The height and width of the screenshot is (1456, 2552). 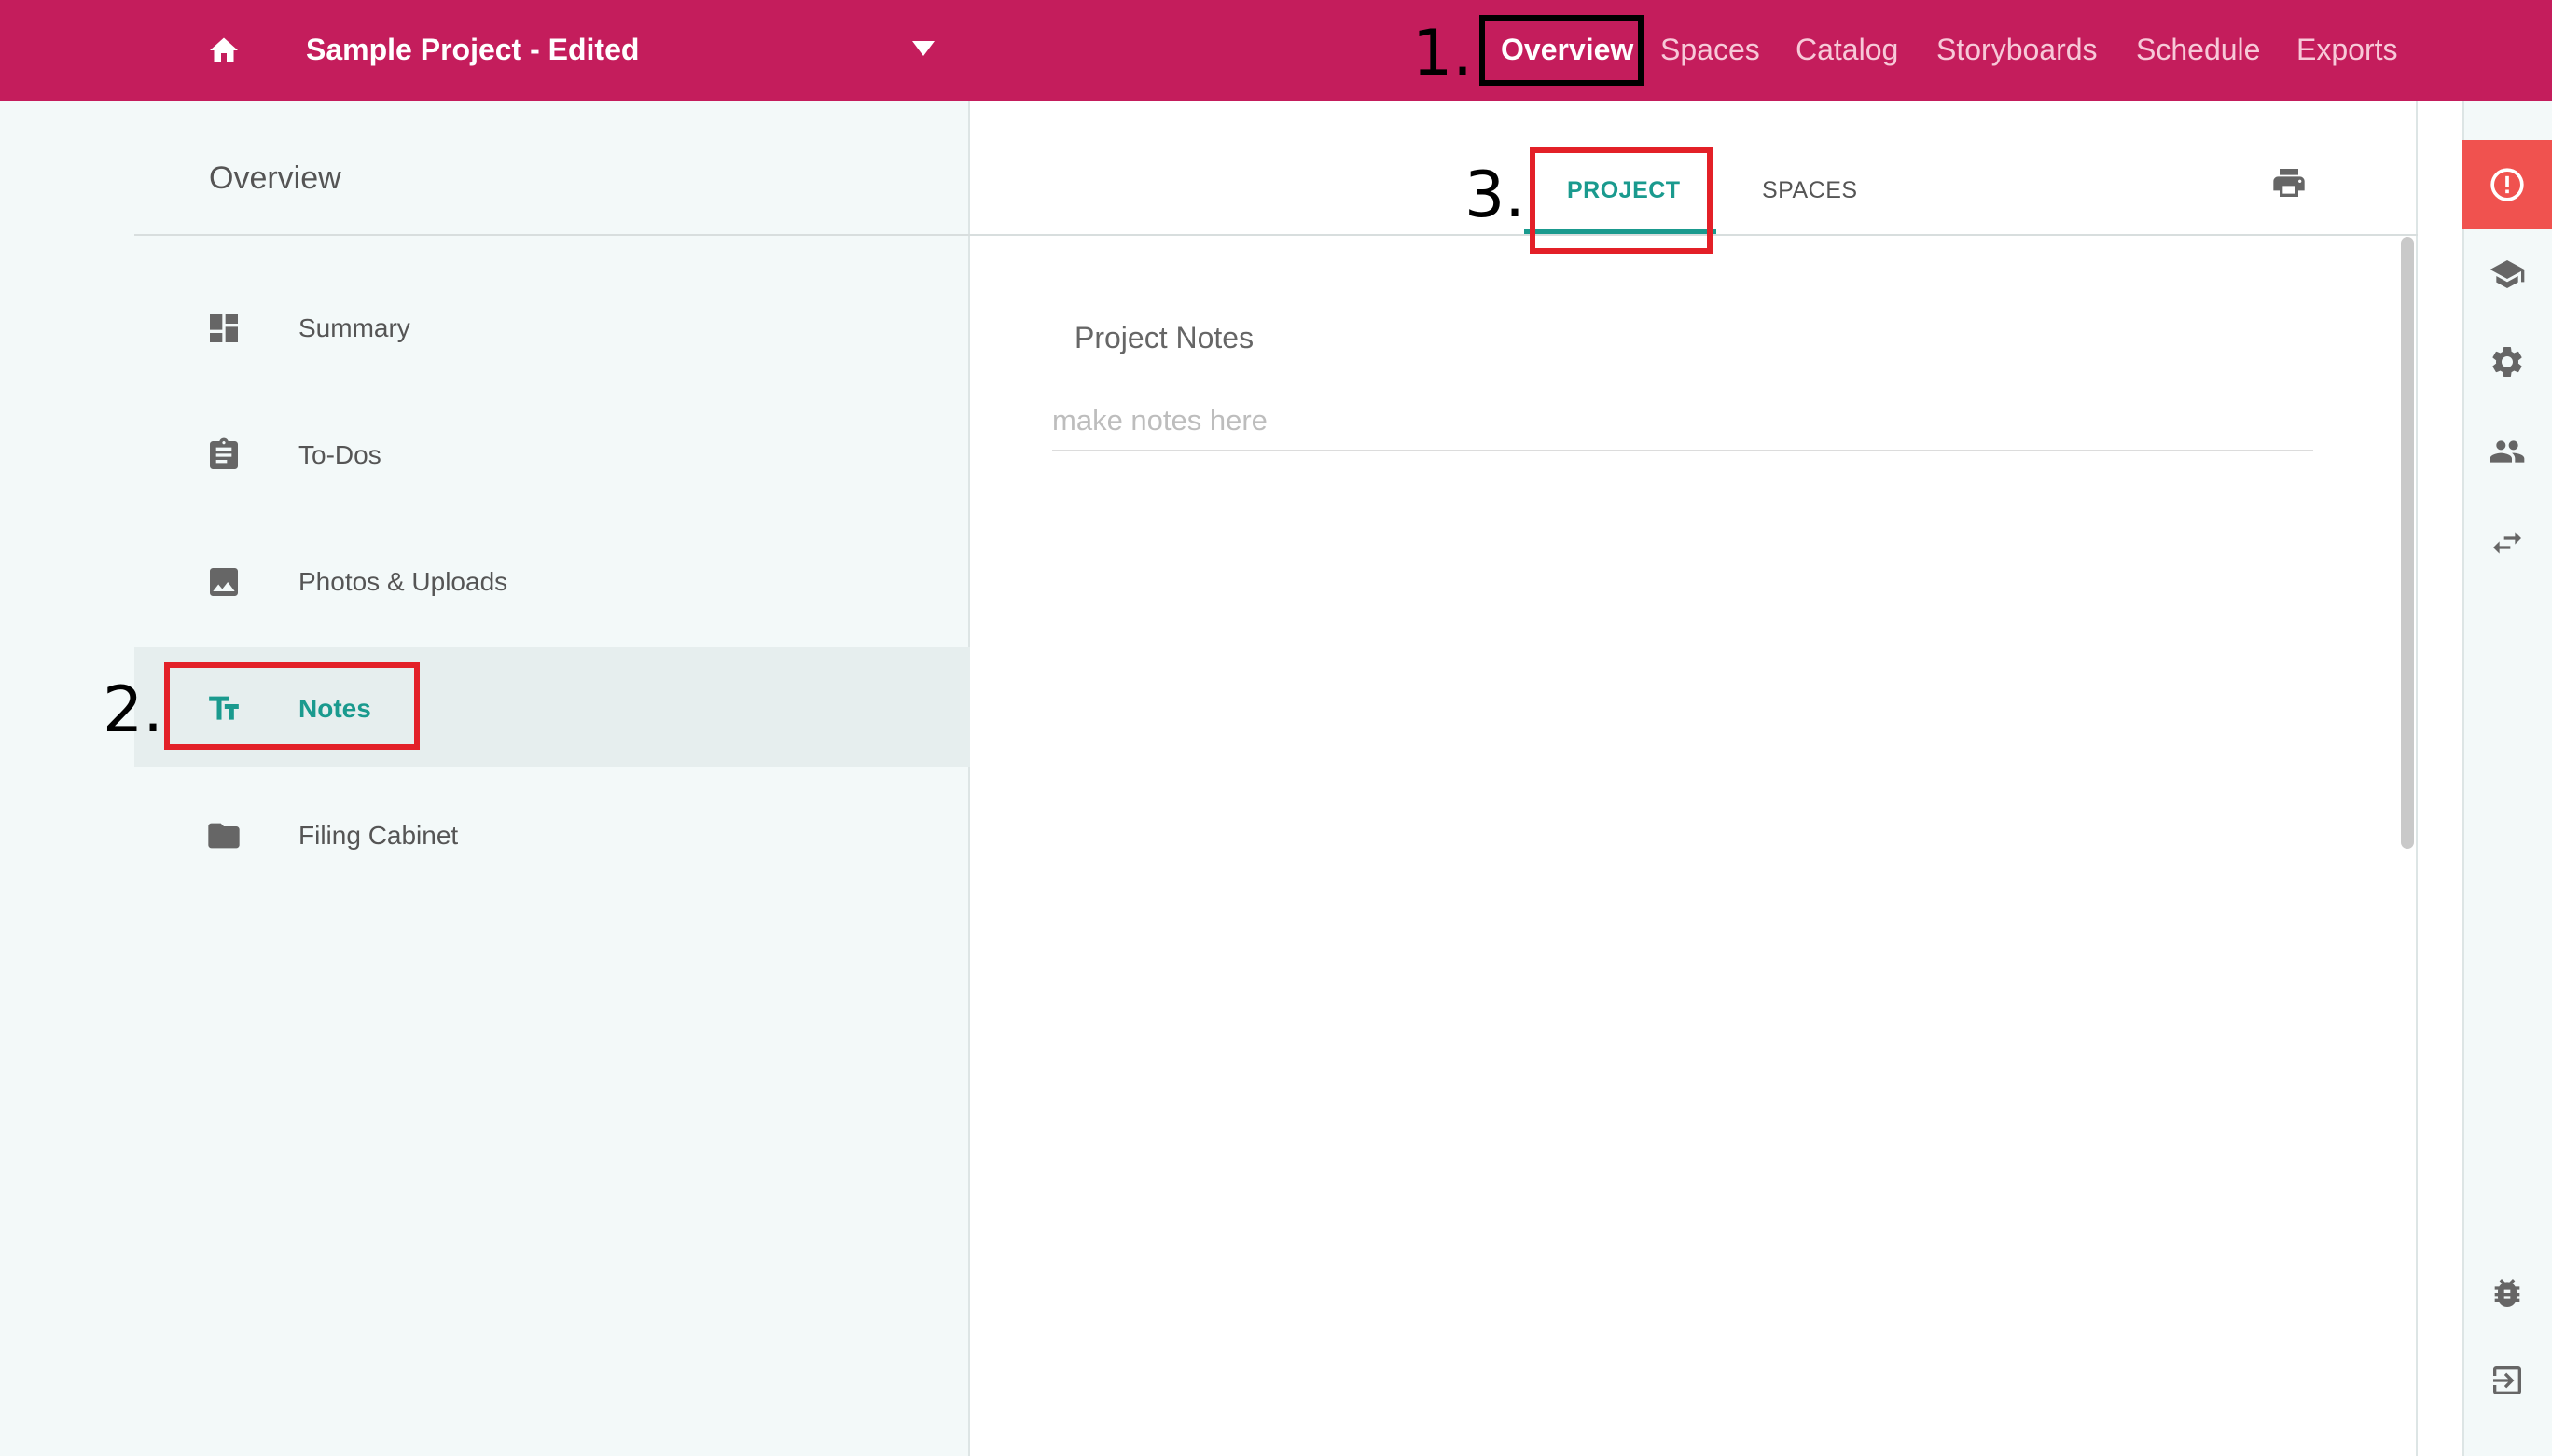 I want to click on dashboard-icon, so click(x=224, y=328).